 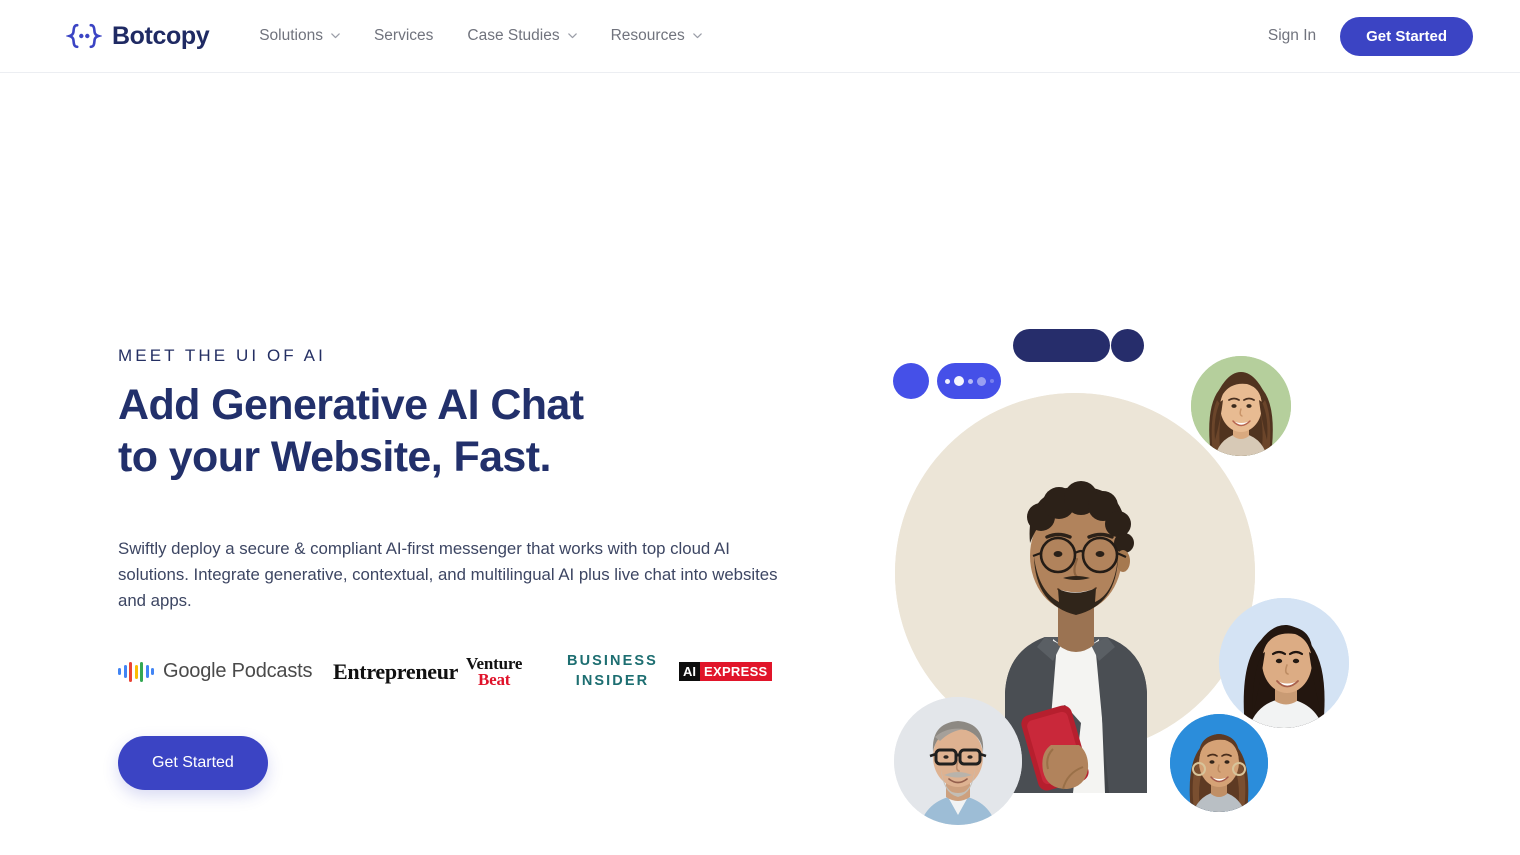 I want to click on header-actions: Sign In Get Started, so click(x=1370, y=36).